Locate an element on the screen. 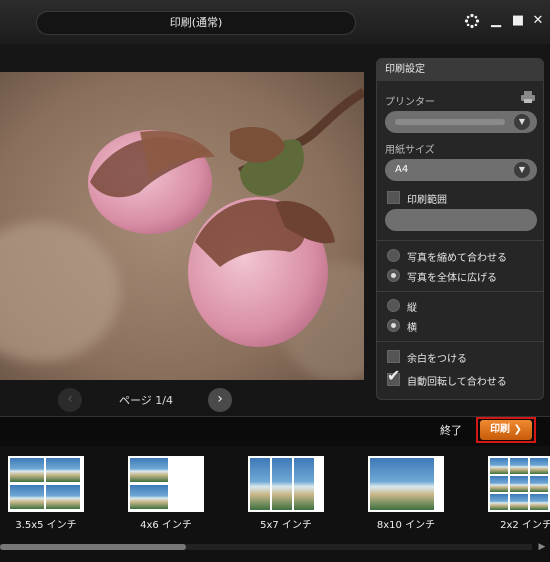 This screenshot has width=550, height=562. layout-label: 3.5x5 インチ is located at coordinates (46, 525).